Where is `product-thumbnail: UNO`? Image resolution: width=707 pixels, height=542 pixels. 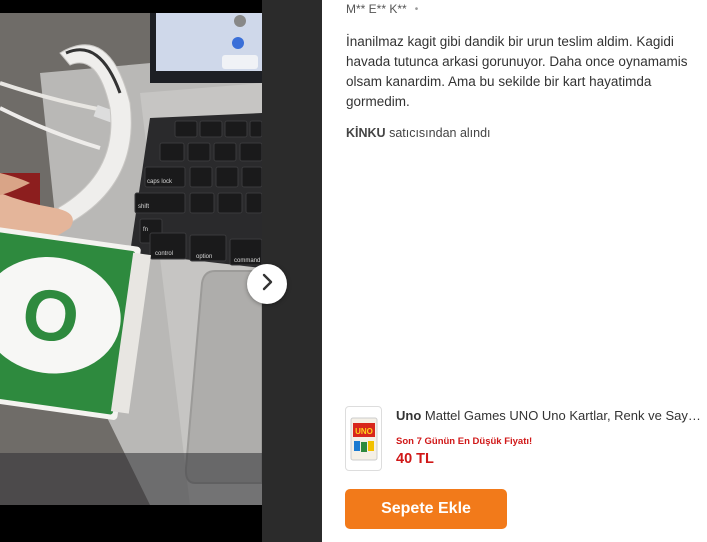 product-thumbnail: UNO is located at coordinates (363, 438).